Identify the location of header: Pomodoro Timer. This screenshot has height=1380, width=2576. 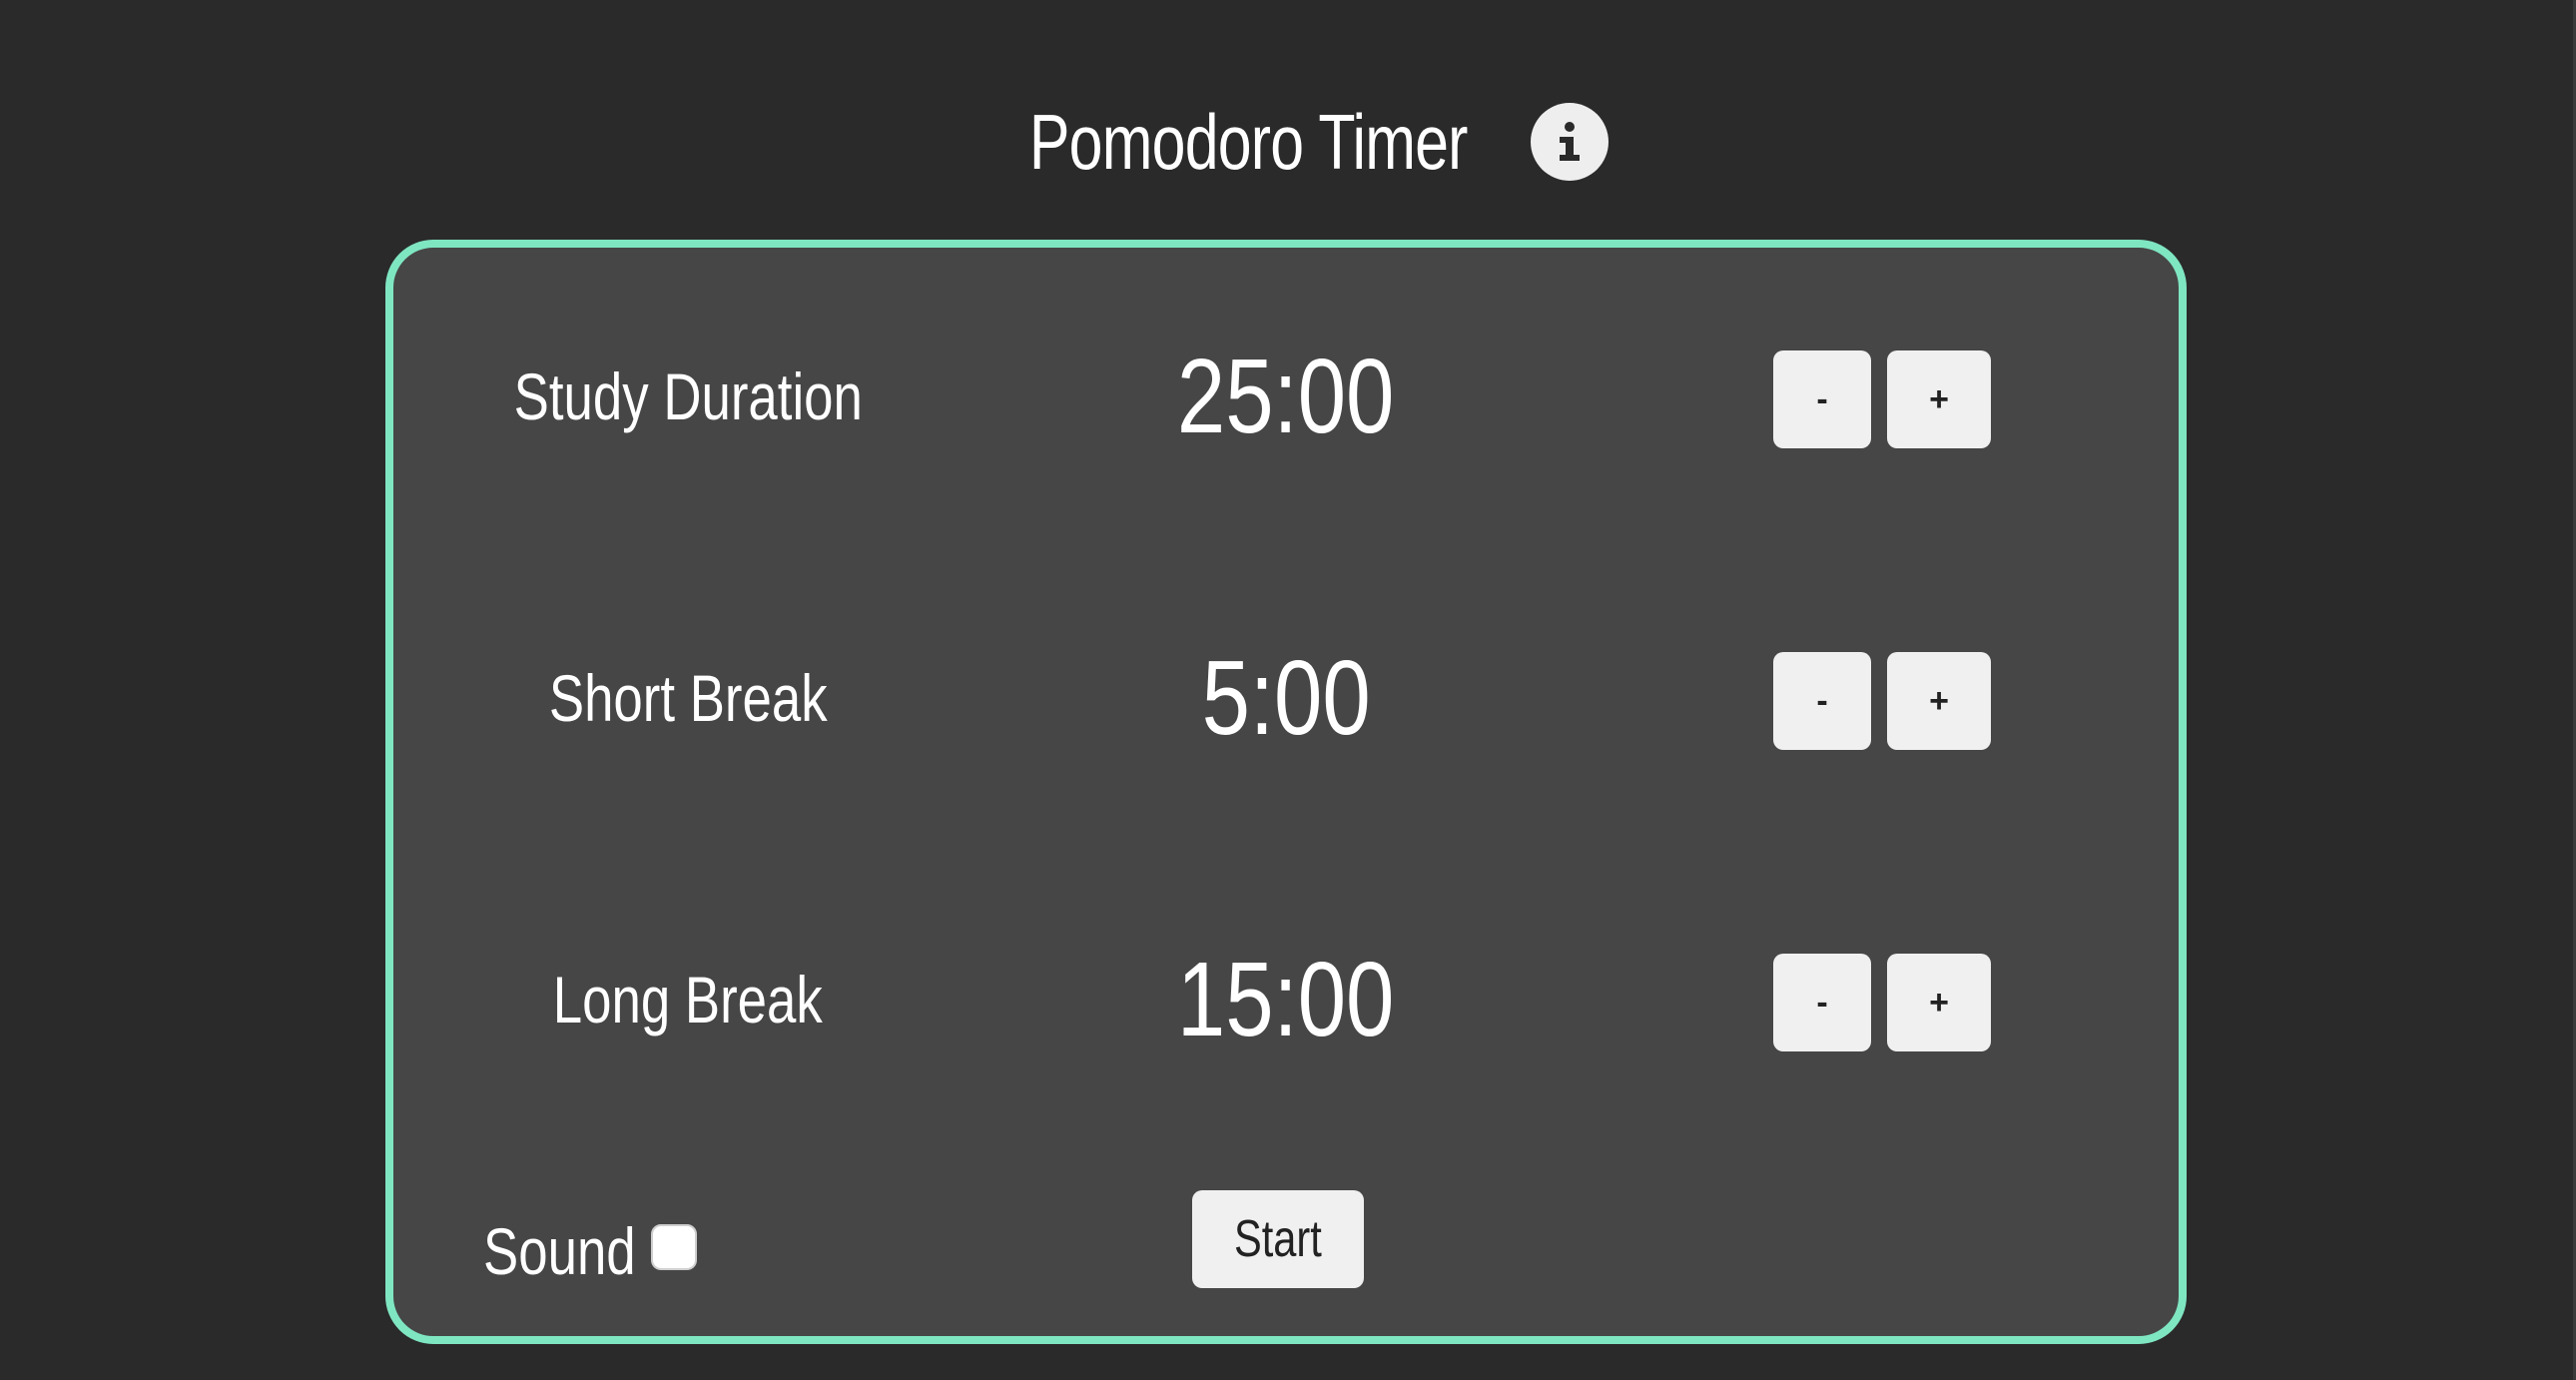
(1288, 142).